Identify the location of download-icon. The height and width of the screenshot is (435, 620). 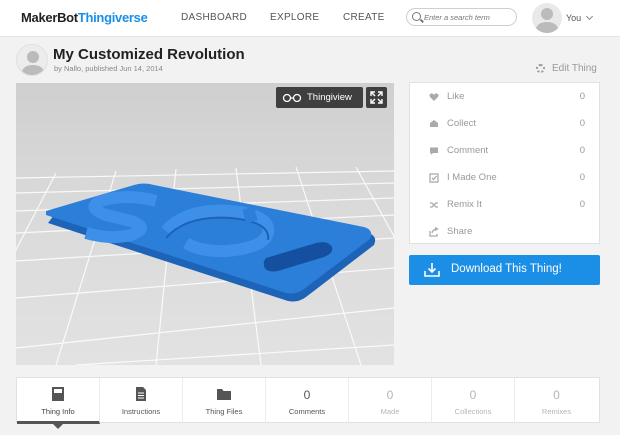
(432, 270).